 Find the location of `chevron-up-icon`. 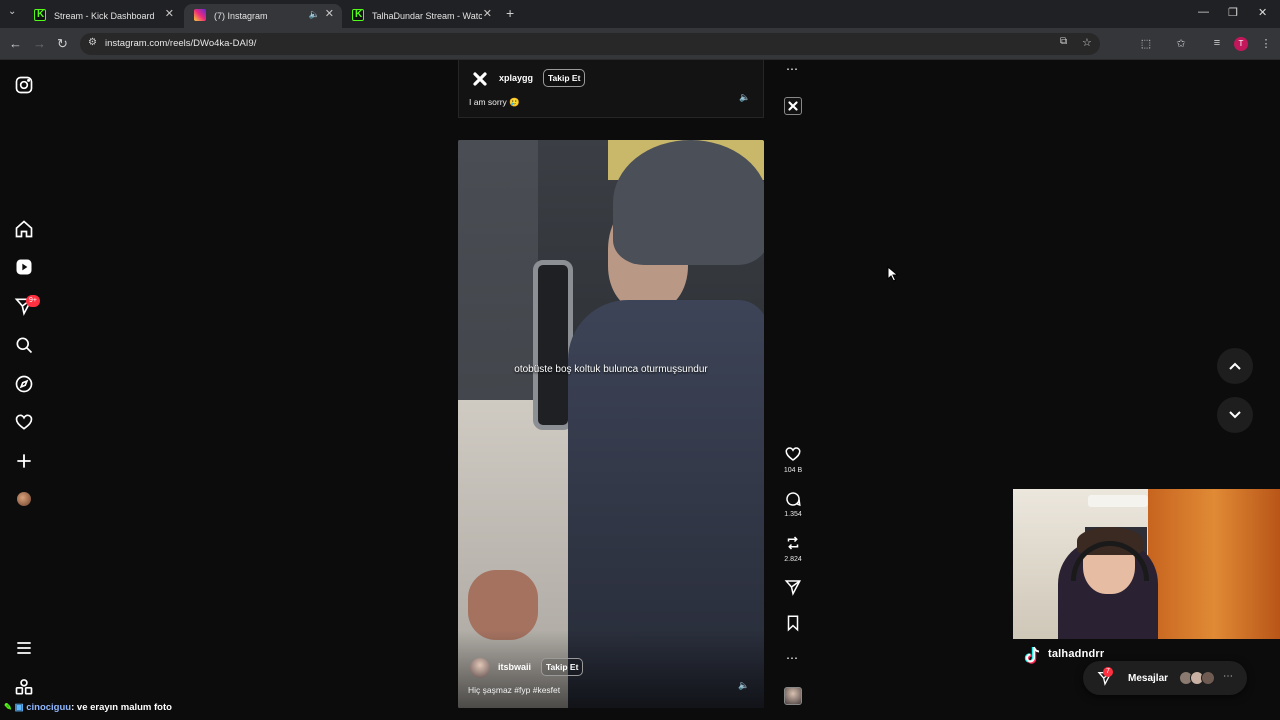

chevron-up-icon is located at coordinates (1235, 366).